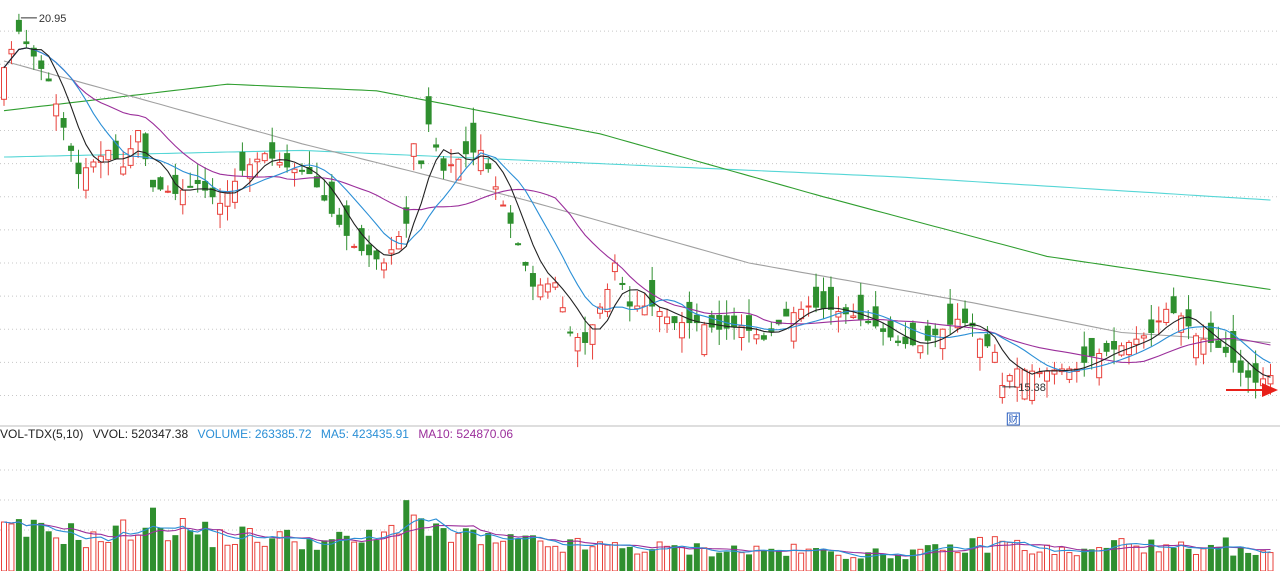 This screenshot has width=1280, height=571. What do you see at coordinates (1032, 388) in the screenshot?
I see `low-price-label: 15.38` at bounding box center [1032, 388].